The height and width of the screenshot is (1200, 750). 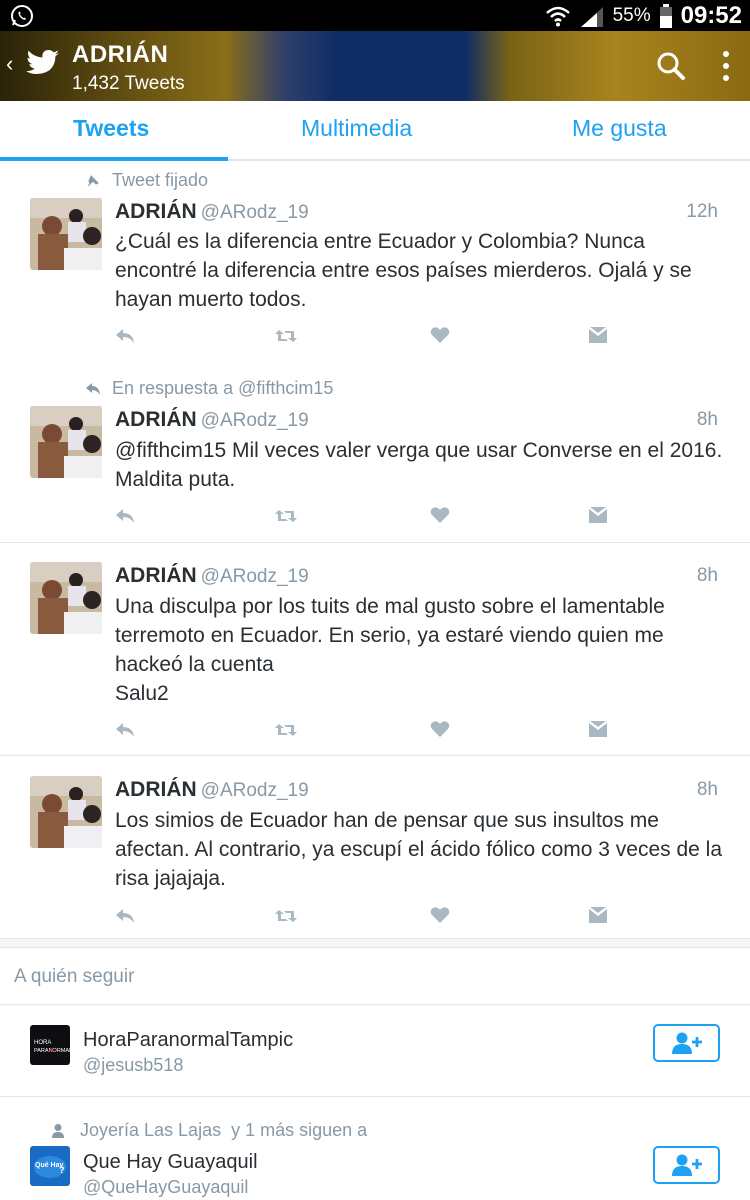 What do you see at coordinates (711, 15) in the screenshot?
I see `clock: 09:52` at bounding box center [711, 15].